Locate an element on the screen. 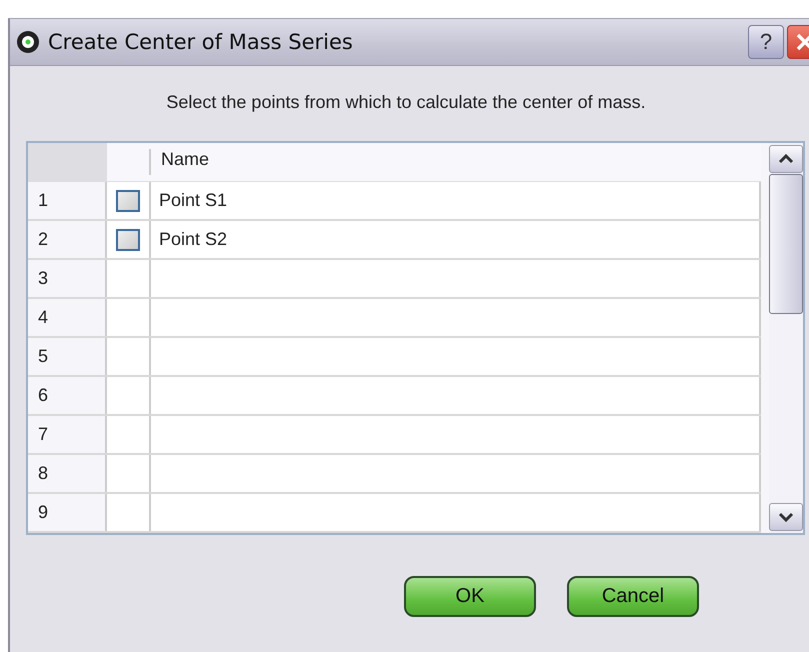 The height and width of the screenshot is (652, 809). table-cell: Point S2 is located at coordinates (193, 239).